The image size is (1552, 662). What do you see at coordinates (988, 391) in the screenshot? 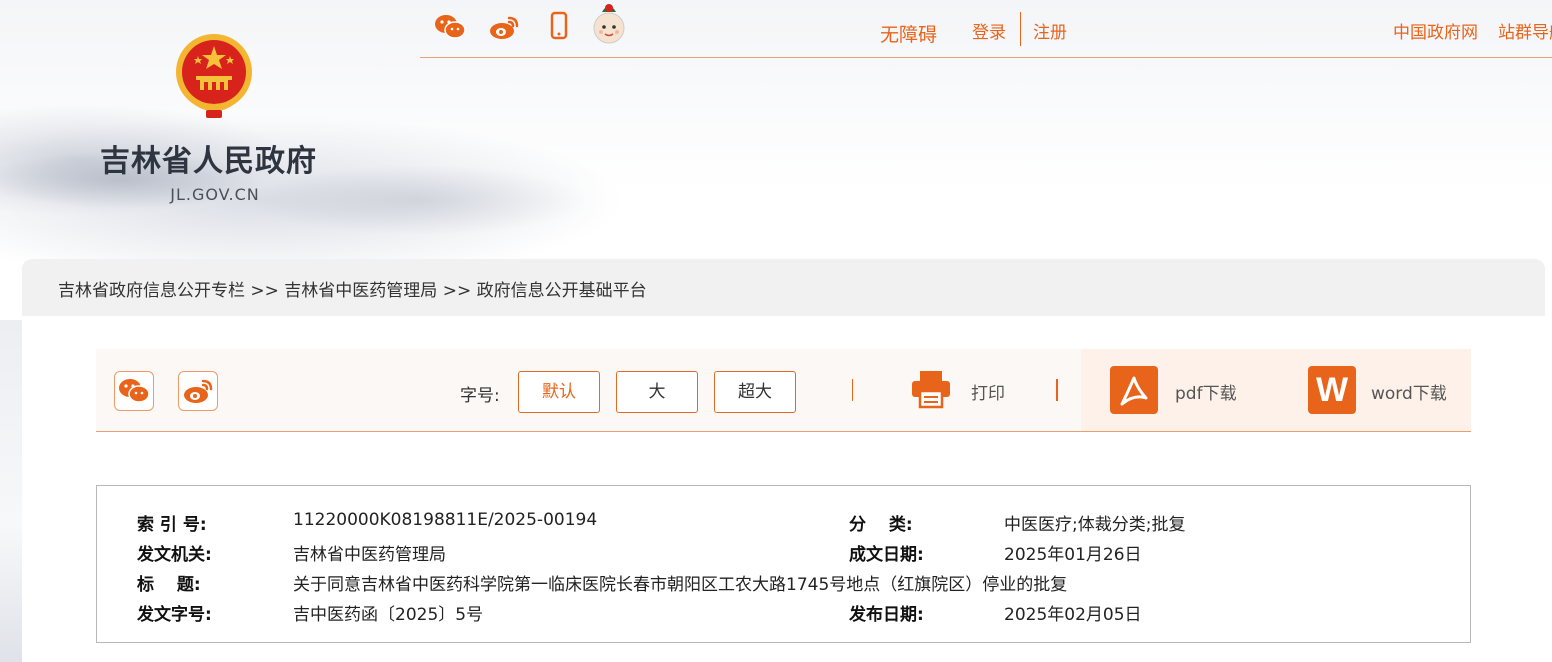
I see `print-button: 打印` at bounding box center [988, 391].